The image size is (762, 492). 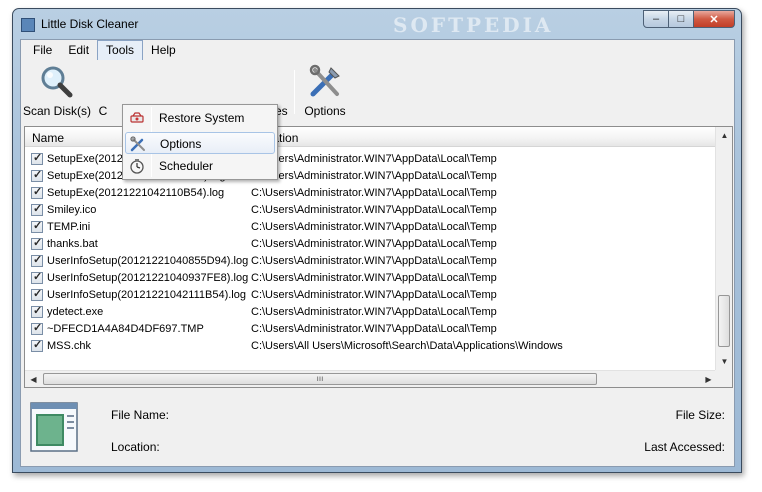 What do you see at coordinates (681, 19) in the screenshot?
I see `maximize-button: □` at bounding box center [681, 19].